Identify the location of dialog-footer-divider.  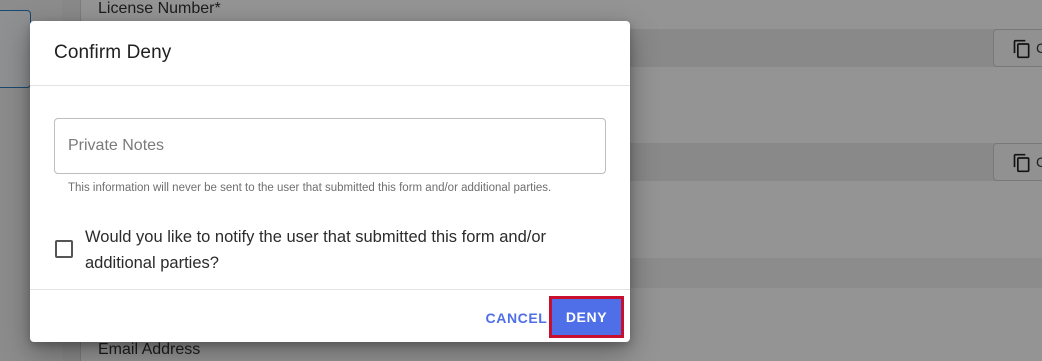
(330, 289).